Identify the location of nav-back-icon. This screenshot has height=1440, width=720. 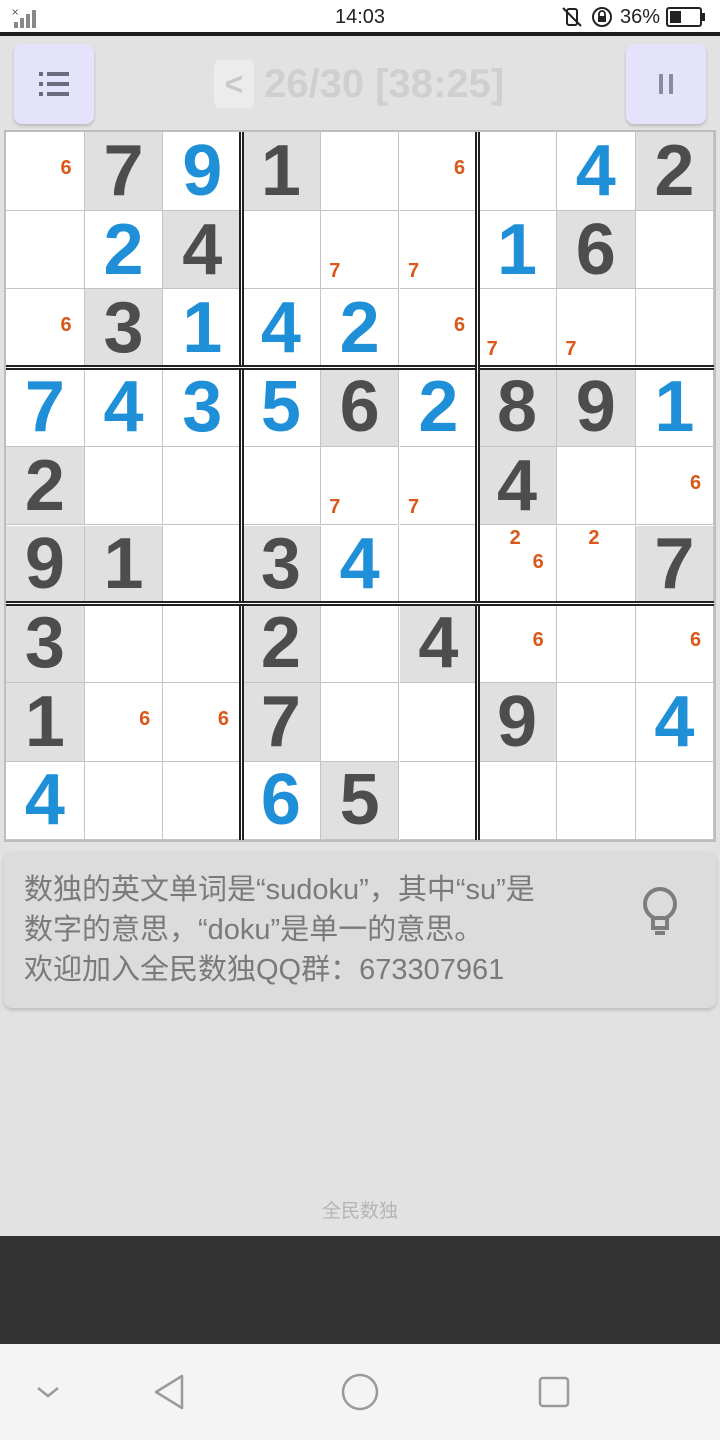
(170, 1392).